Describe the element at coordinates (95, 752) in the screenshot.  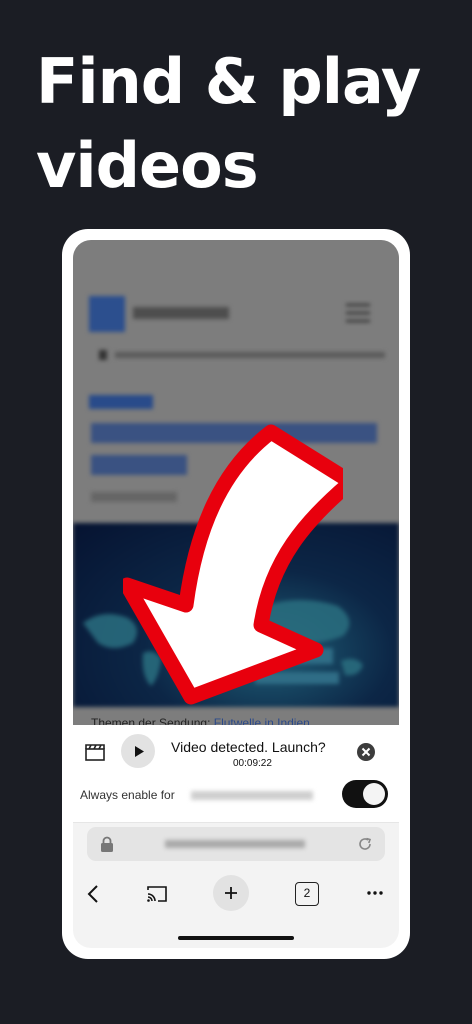
I see `clapperboard-icon` at that location.